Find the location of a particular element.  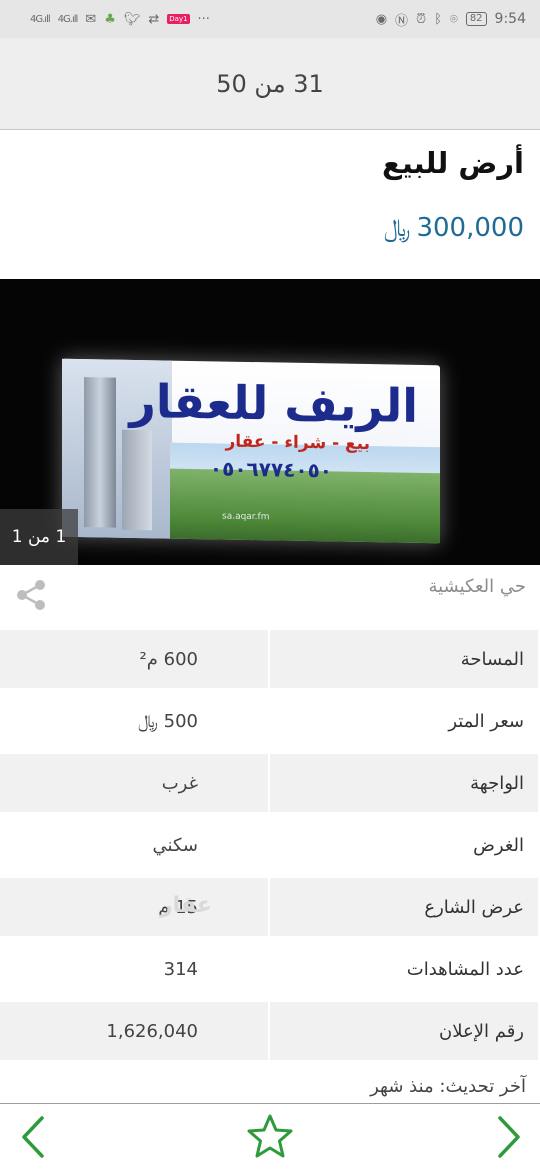

detail-label: سعر المتر is located at coordinates (404, 721).